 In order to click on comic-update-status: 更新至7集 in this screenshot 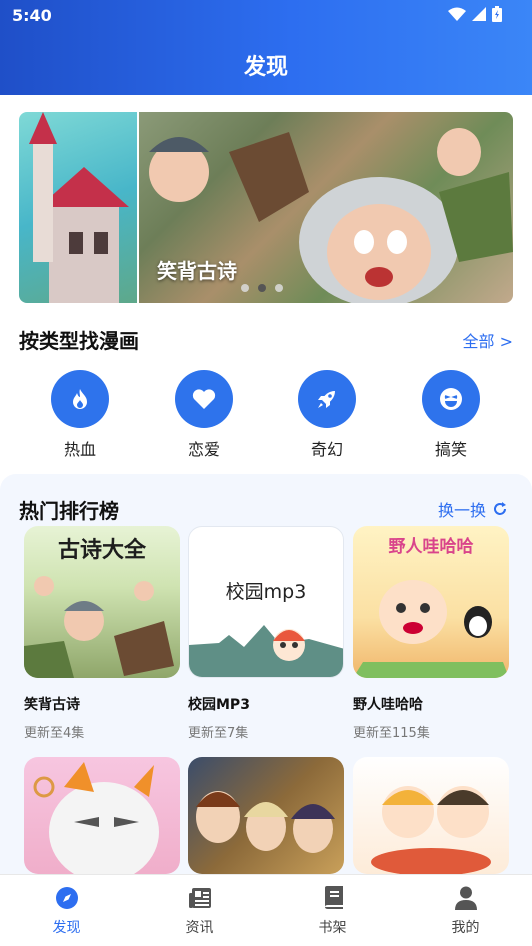, I will do `click(218, 733)`.